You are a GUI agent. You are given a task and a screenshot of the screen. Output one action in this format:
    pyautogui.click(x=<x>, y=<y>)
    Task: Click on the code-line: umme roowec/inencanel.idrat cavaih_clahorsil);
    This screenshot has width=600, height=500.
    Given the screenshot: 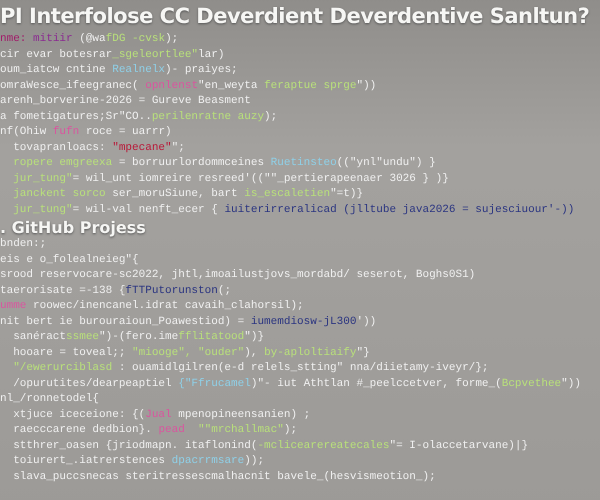 What is the action you would take?
    pyautogui.click(x=152, y=306)
    